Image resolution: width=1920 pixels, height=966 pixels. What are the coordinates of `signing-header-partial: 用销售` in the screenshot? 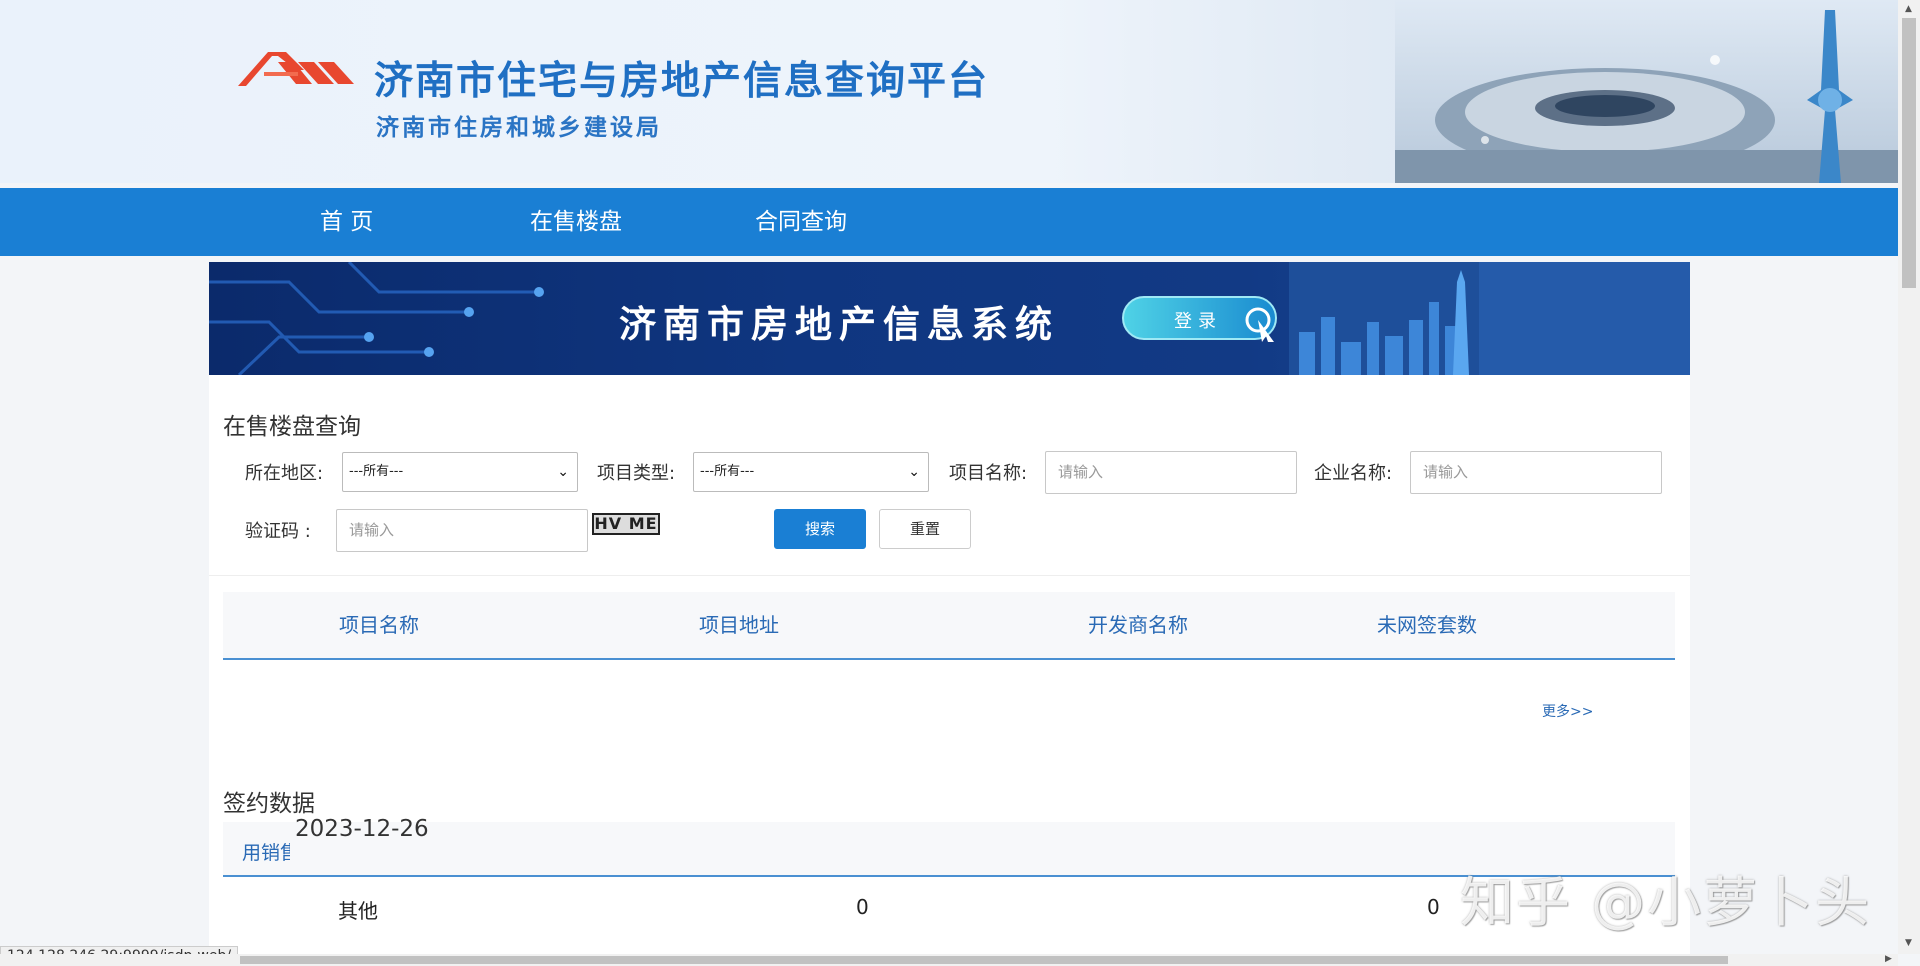 It's located at (266, 853).